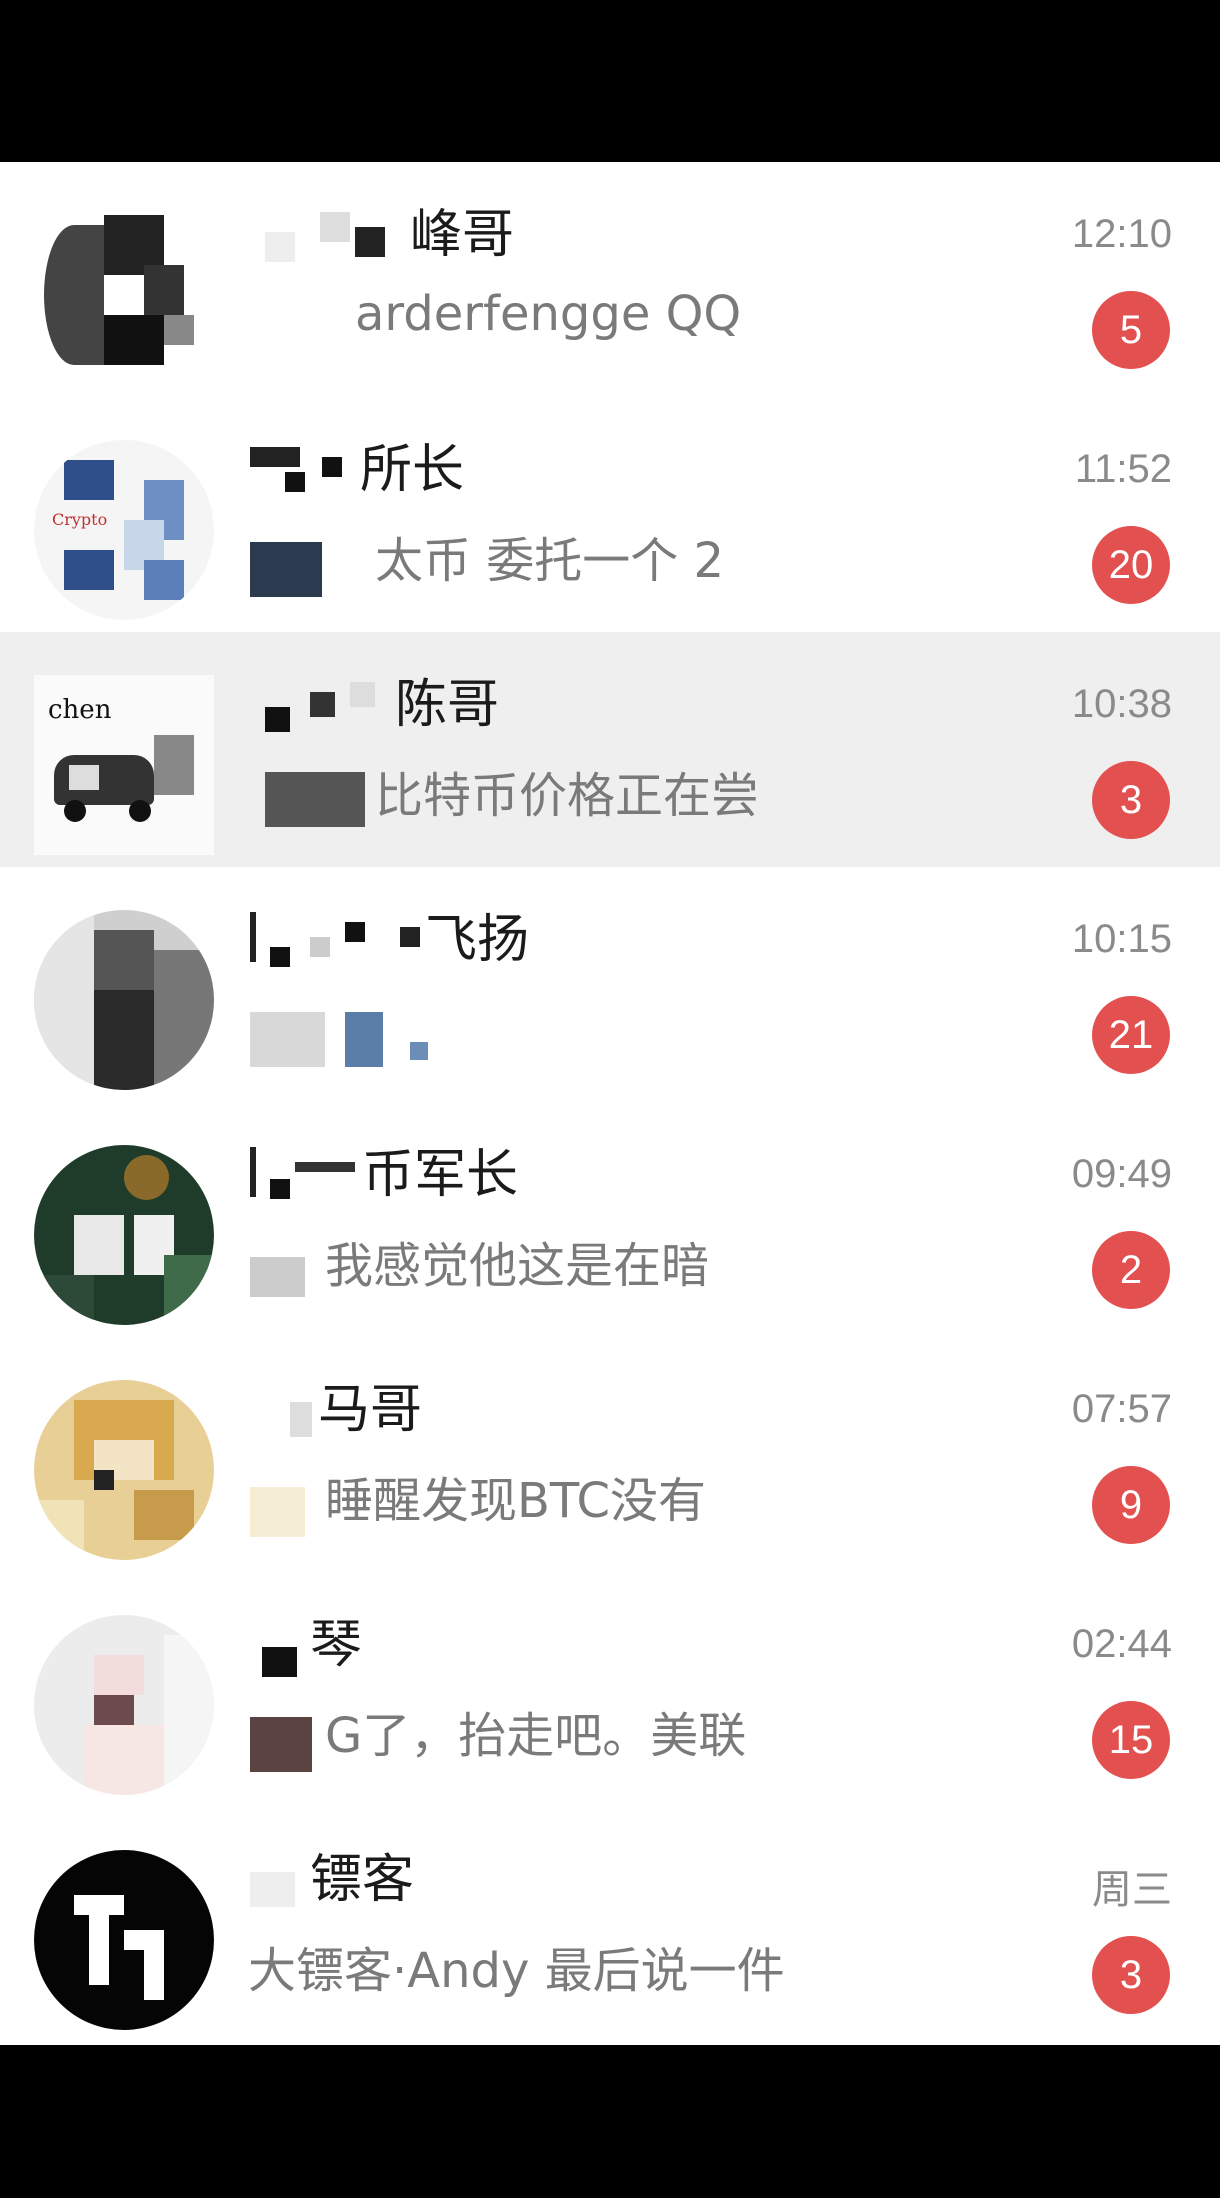 Image resolution: width=1220 pixels, height=2198 pixels. Describe the element at coordinates (515, 1501) in the screenshot. I see `chat-message: 睡醒发现BTC没有` at that location.